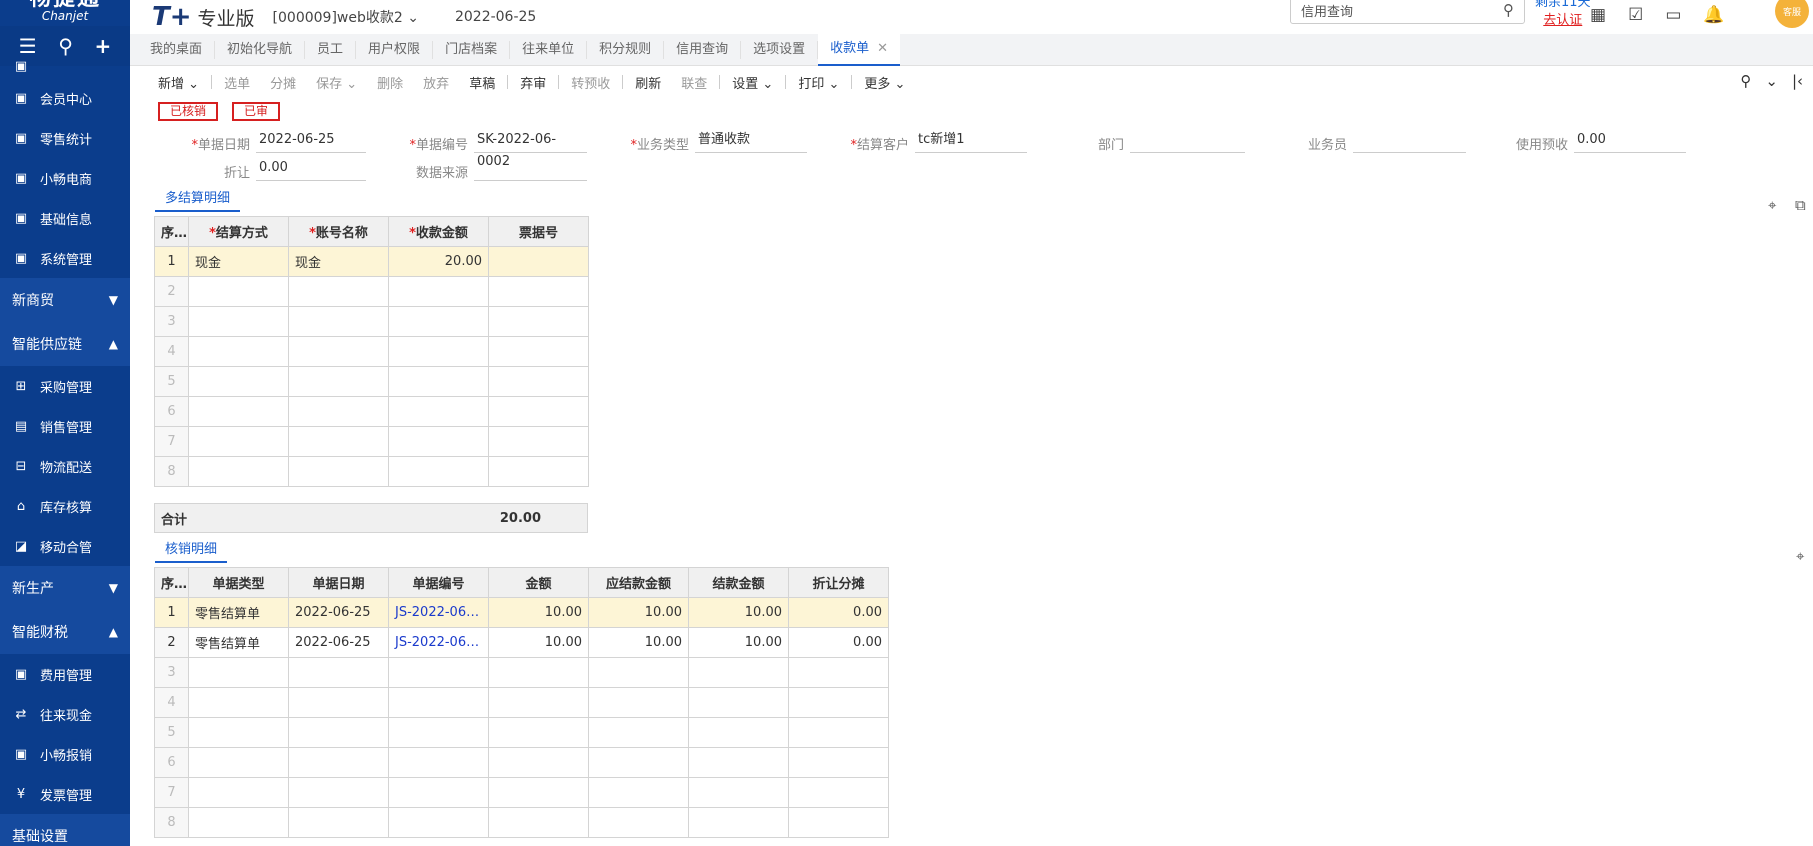 This screenshot has width=1813, height=846. I want to click on sidebar-item-inventory: ⌂ 库存核算, so click(65, 506).